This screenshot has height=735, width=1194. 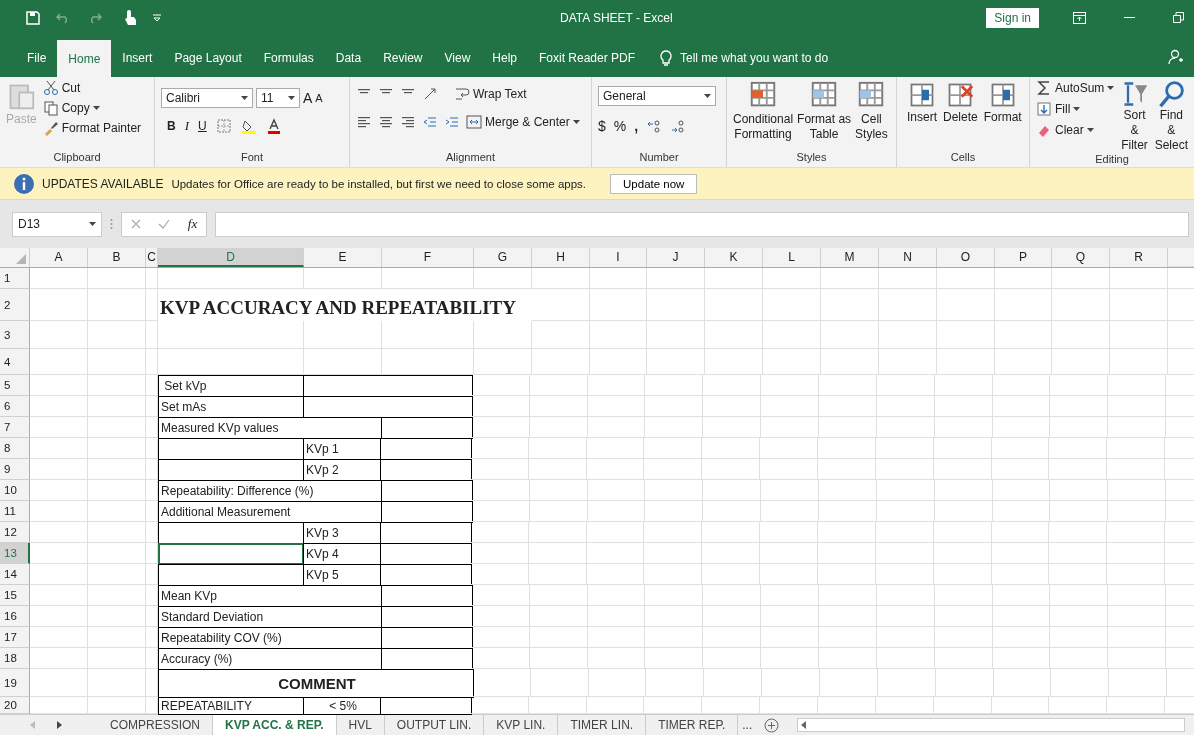 I want to click on styles-button: Format as Table, so click(x=824, y=127).